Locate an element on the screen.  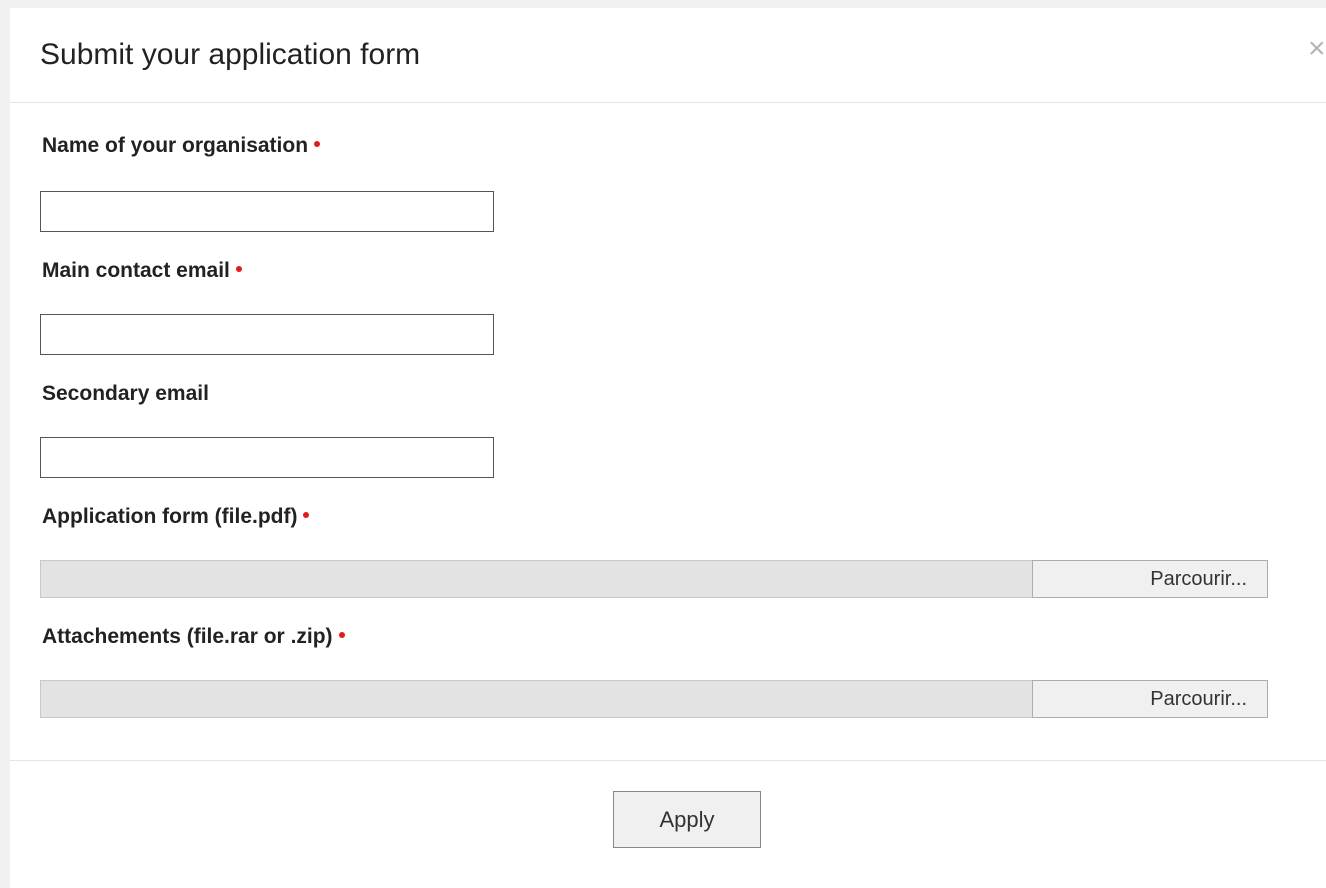
main-email-label-text: Main contact email is located at coordinates (136, 270).